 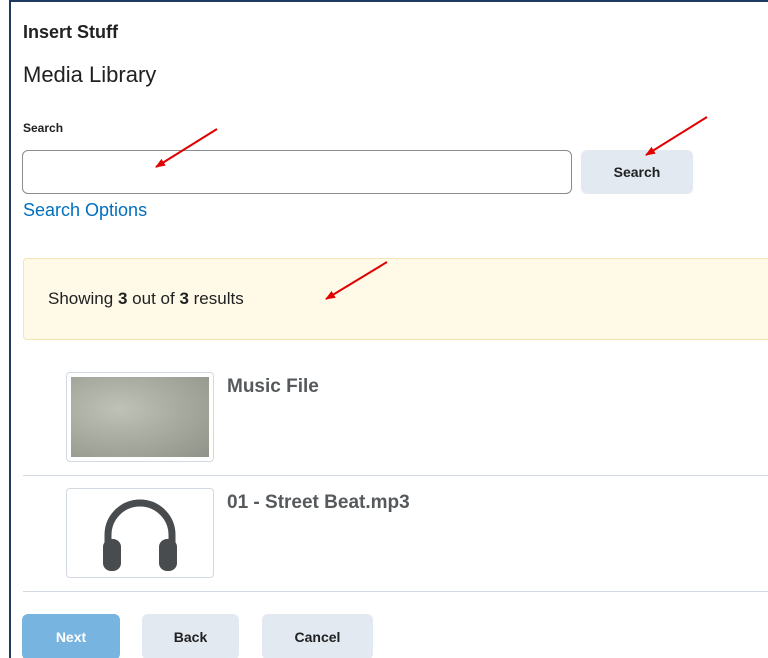 I want to click on page-title: Media Library, so click(x=90, y=74).